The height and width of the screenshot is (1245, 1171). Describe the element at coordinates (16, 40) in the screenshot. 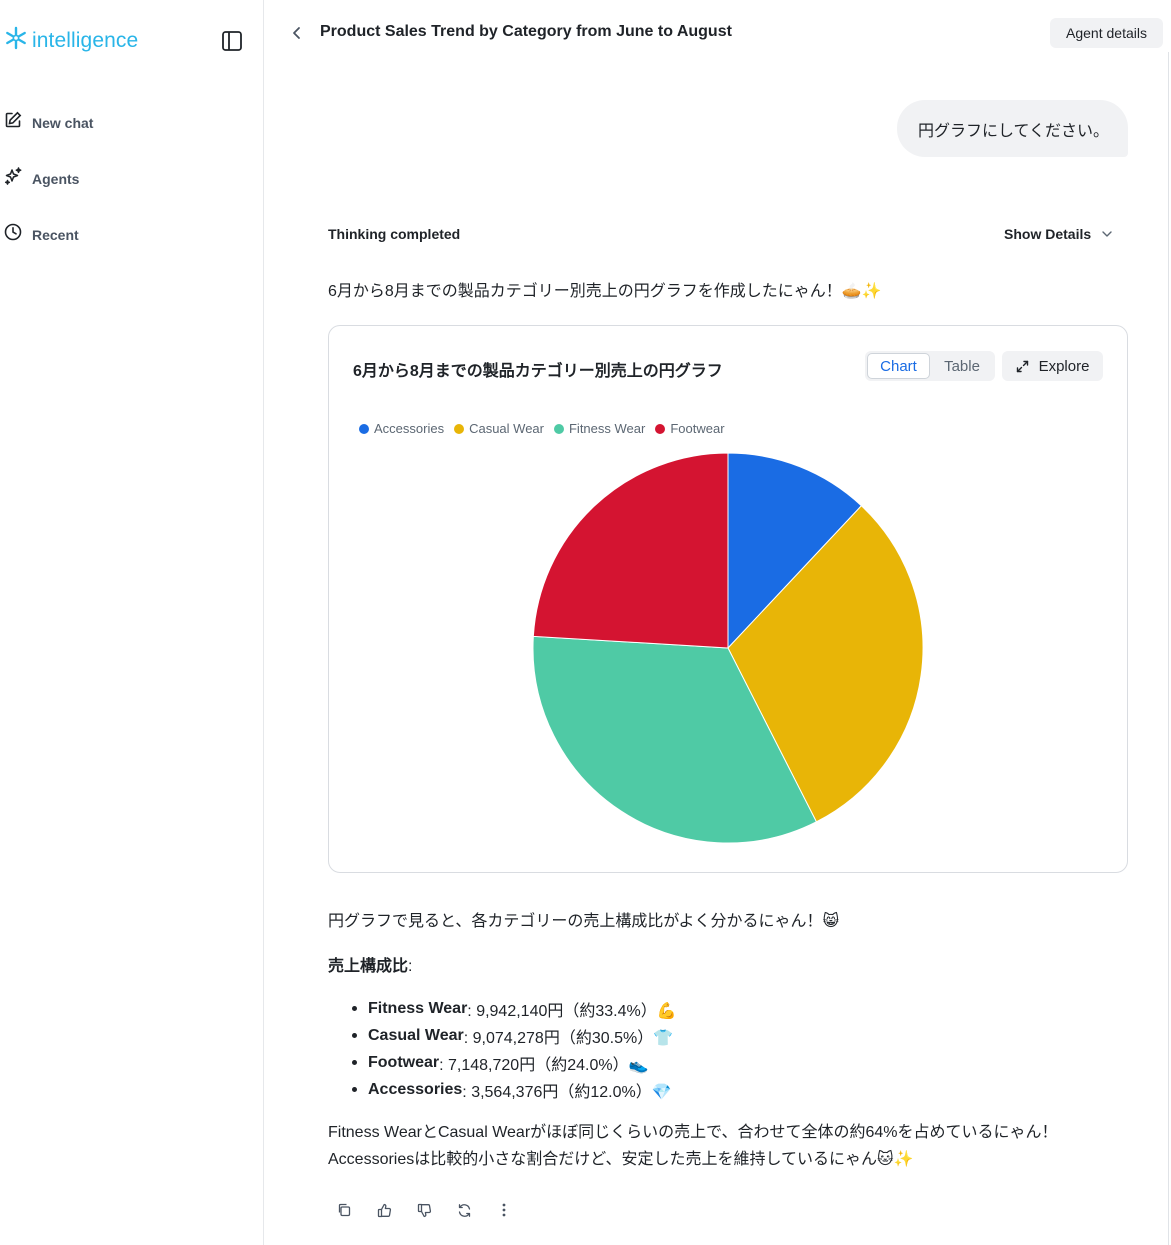

I see `snowflake-icon` at that location.